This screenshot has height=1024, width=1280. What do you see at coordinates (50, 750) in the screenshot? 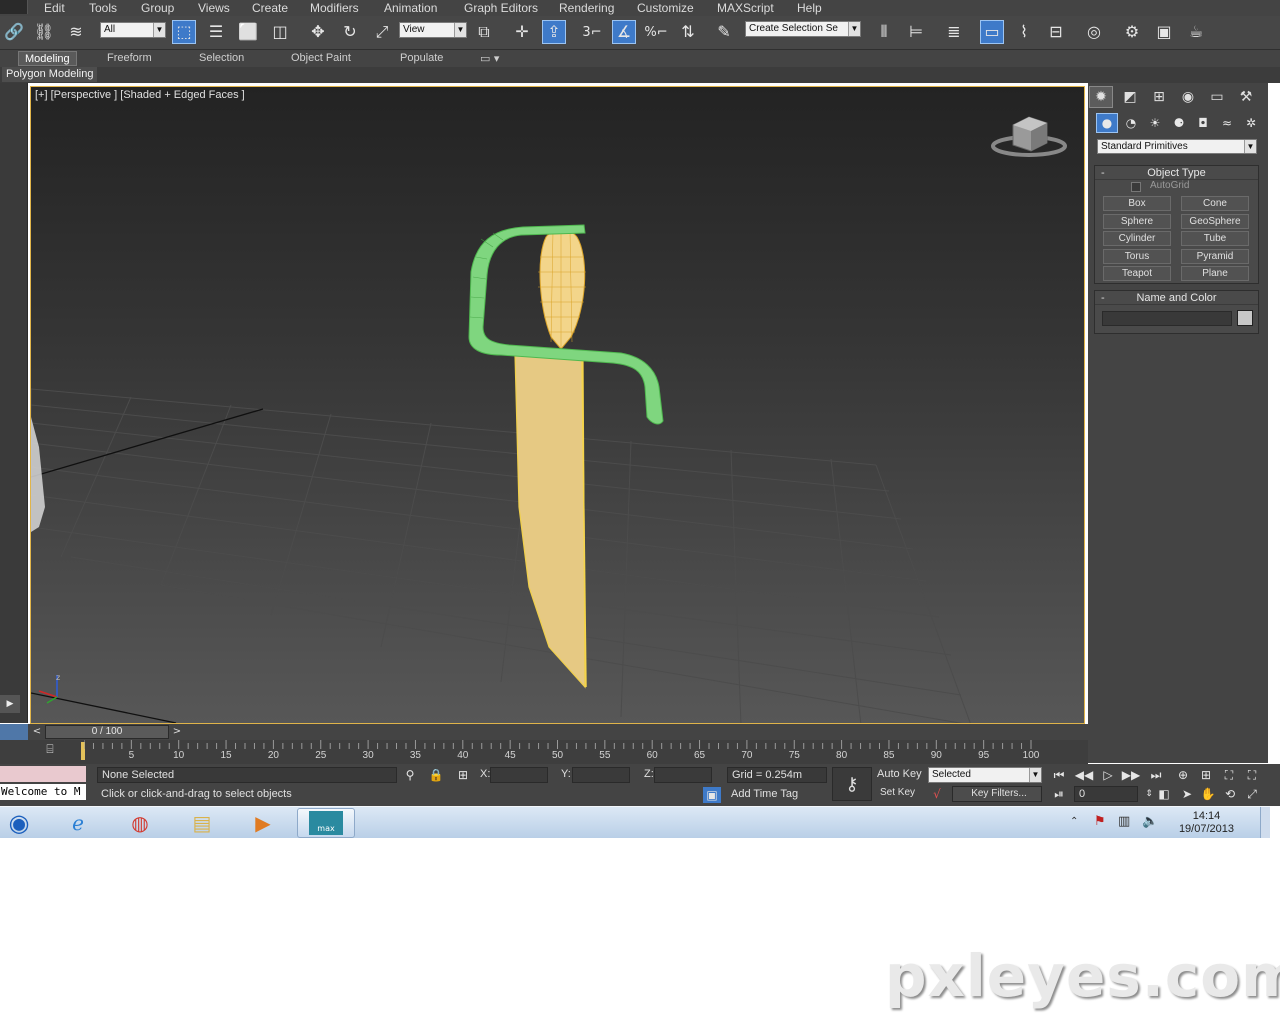
I see `open-mini-curve-editor-icon: ⌸` at bounding box center [50, 750].